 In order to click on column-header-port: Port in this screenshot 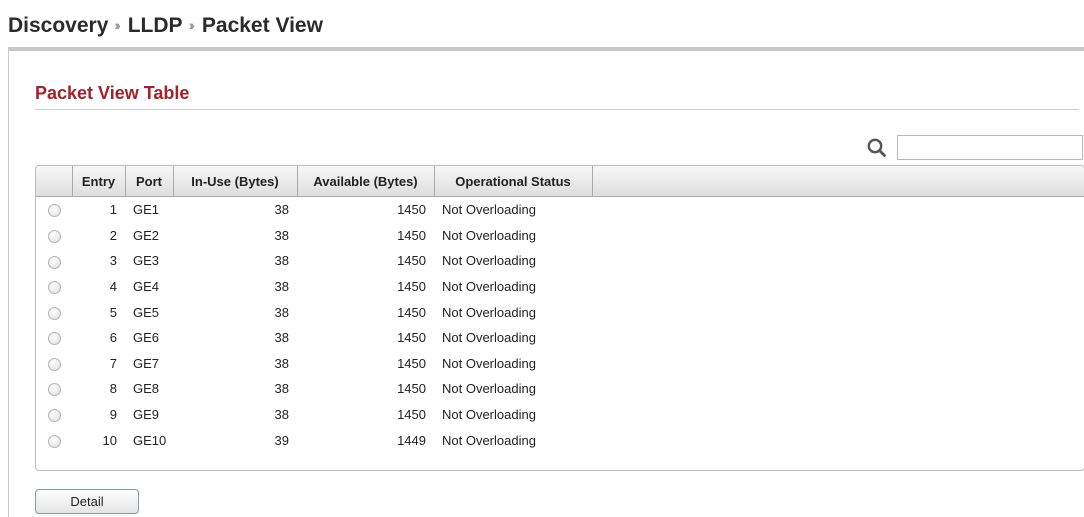, I will do `click(149, 181)`.